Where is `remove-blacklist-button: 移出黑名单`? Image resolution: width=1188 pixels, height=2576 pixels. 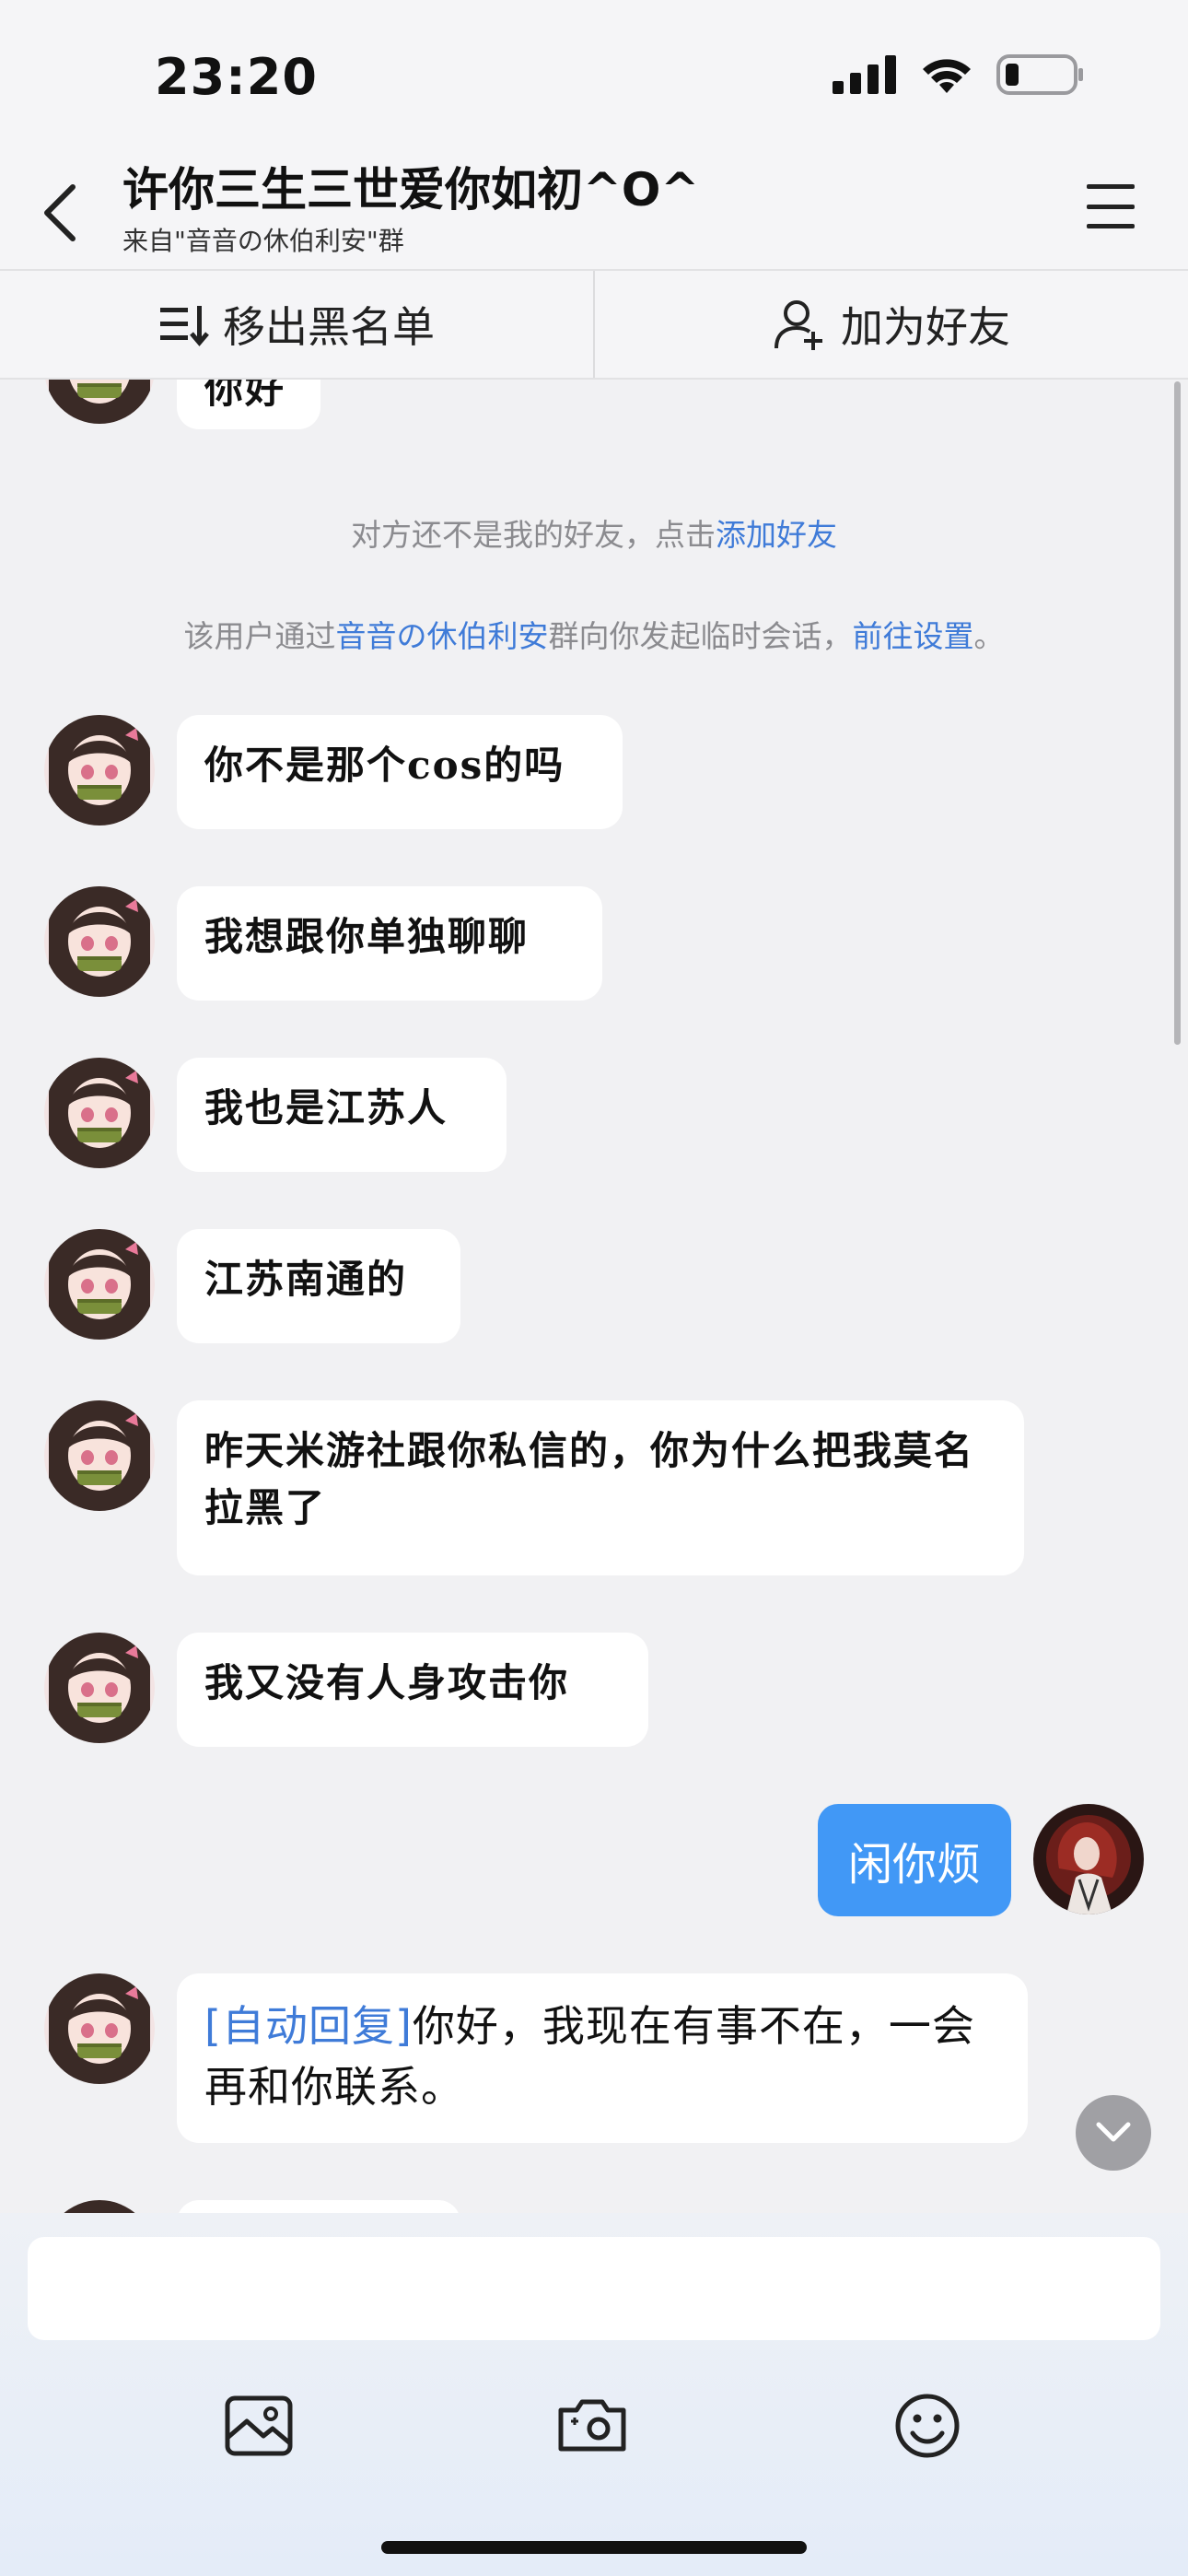 remove-blacklist-button: 移出黑名单 is located at coordinates (296, 324).